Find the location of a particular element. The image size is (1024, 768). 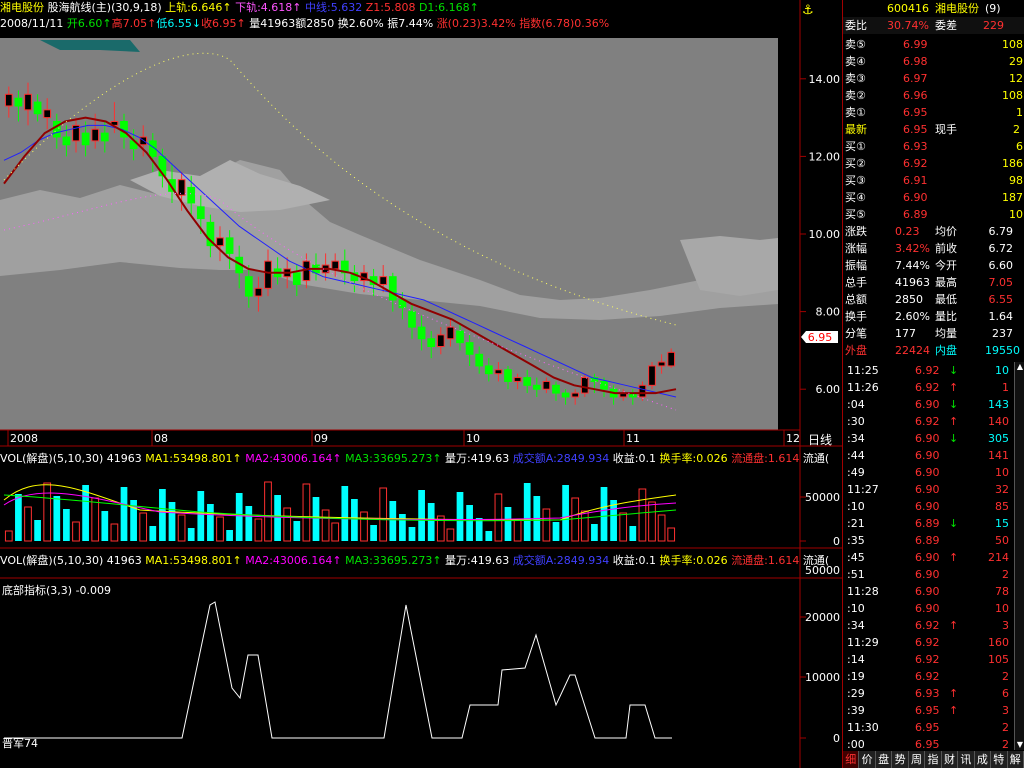

stat-value: 6.79 is located at coordinates (1001, 231).